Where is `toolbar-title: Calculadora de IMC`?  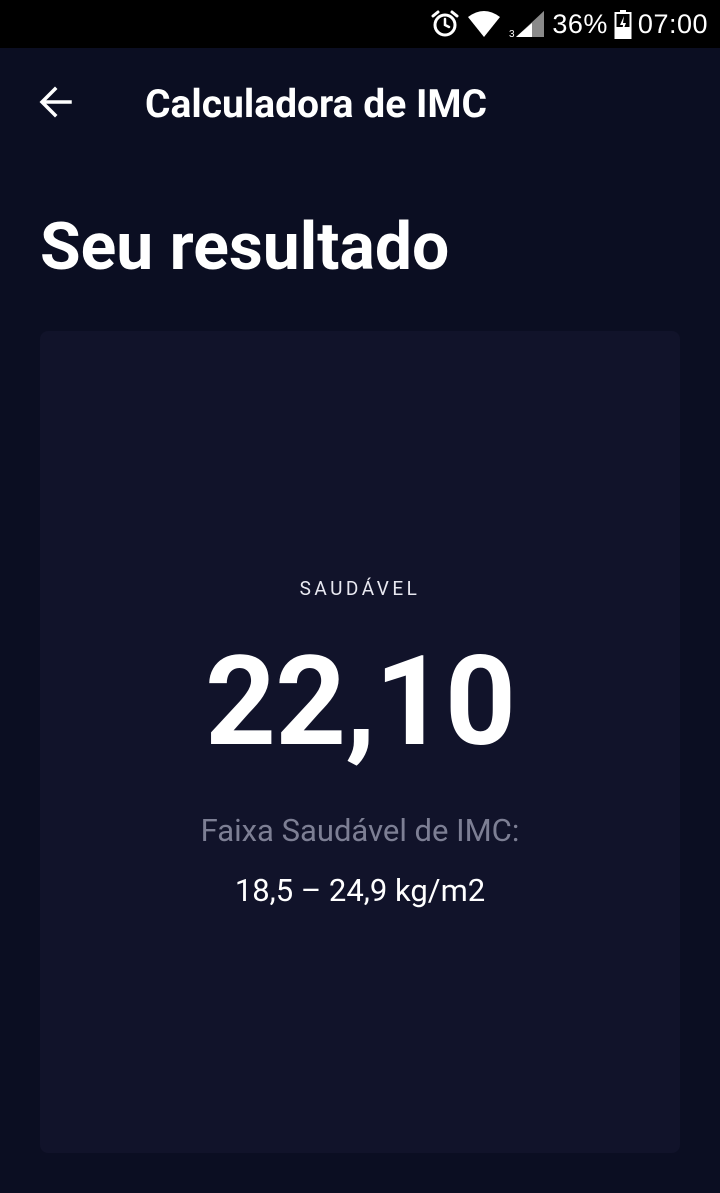 toolbar-title: Calculadora de IMC is located at coordinates (316, 104).